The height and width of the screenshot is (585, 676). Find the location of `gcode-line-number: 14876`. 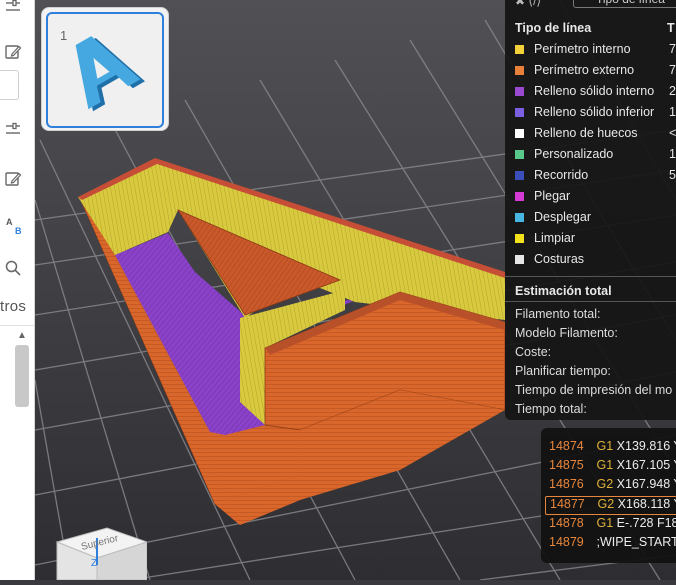

gcode-line-number: 14876 is located at coordinates (566, 484).